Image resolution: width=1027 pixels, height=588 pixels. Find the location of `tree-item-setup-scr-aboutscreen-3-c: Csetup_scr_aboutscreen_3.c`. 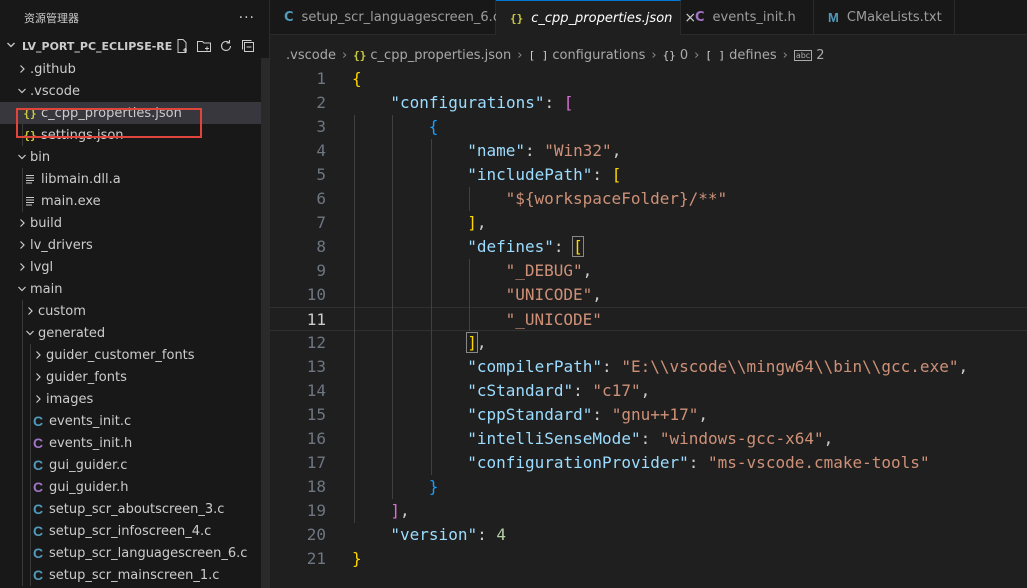

tree-item-setup-scr-aboutscreen-3-c: Csetup_scr_aboutscreen_3.c is located at coordinates (134, 509).